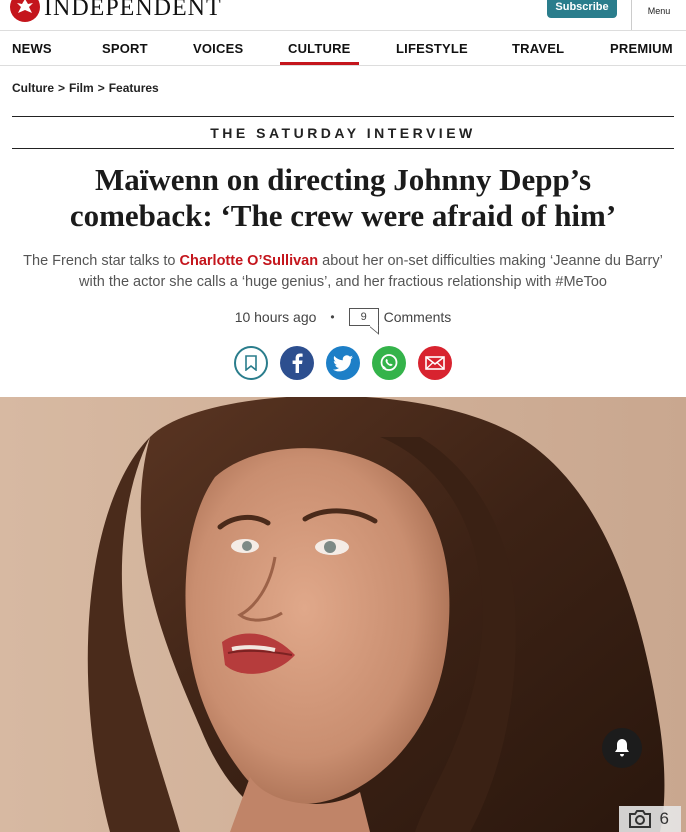  What do you see at coordinates (639, 819) in the screenshot?
I see `camera-icon` at bounding box center [639, 819].